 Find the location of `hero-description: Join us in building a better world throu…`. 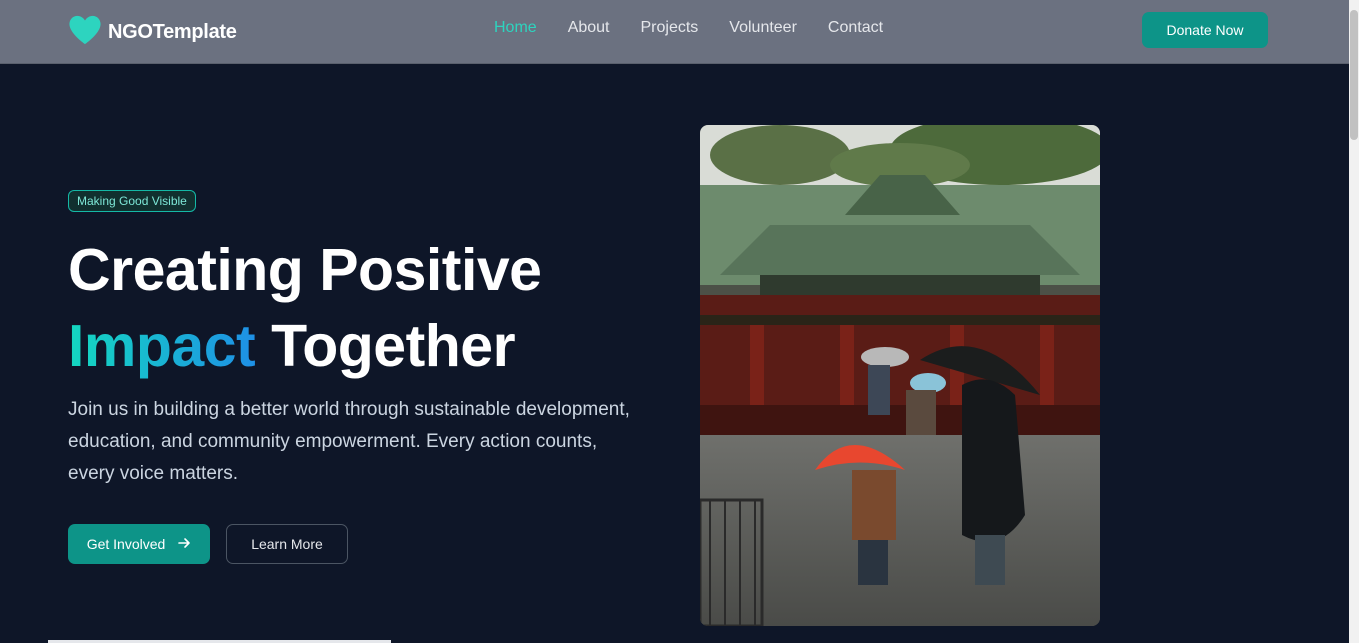

hero-description: Join us in building a better world throu… is located at coordinates (349, 441).